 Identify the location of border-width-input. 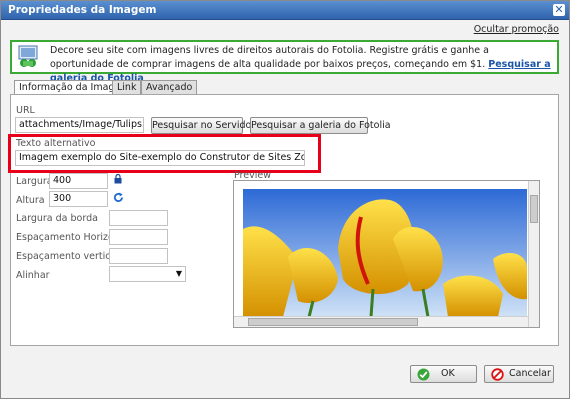
(138, 218).